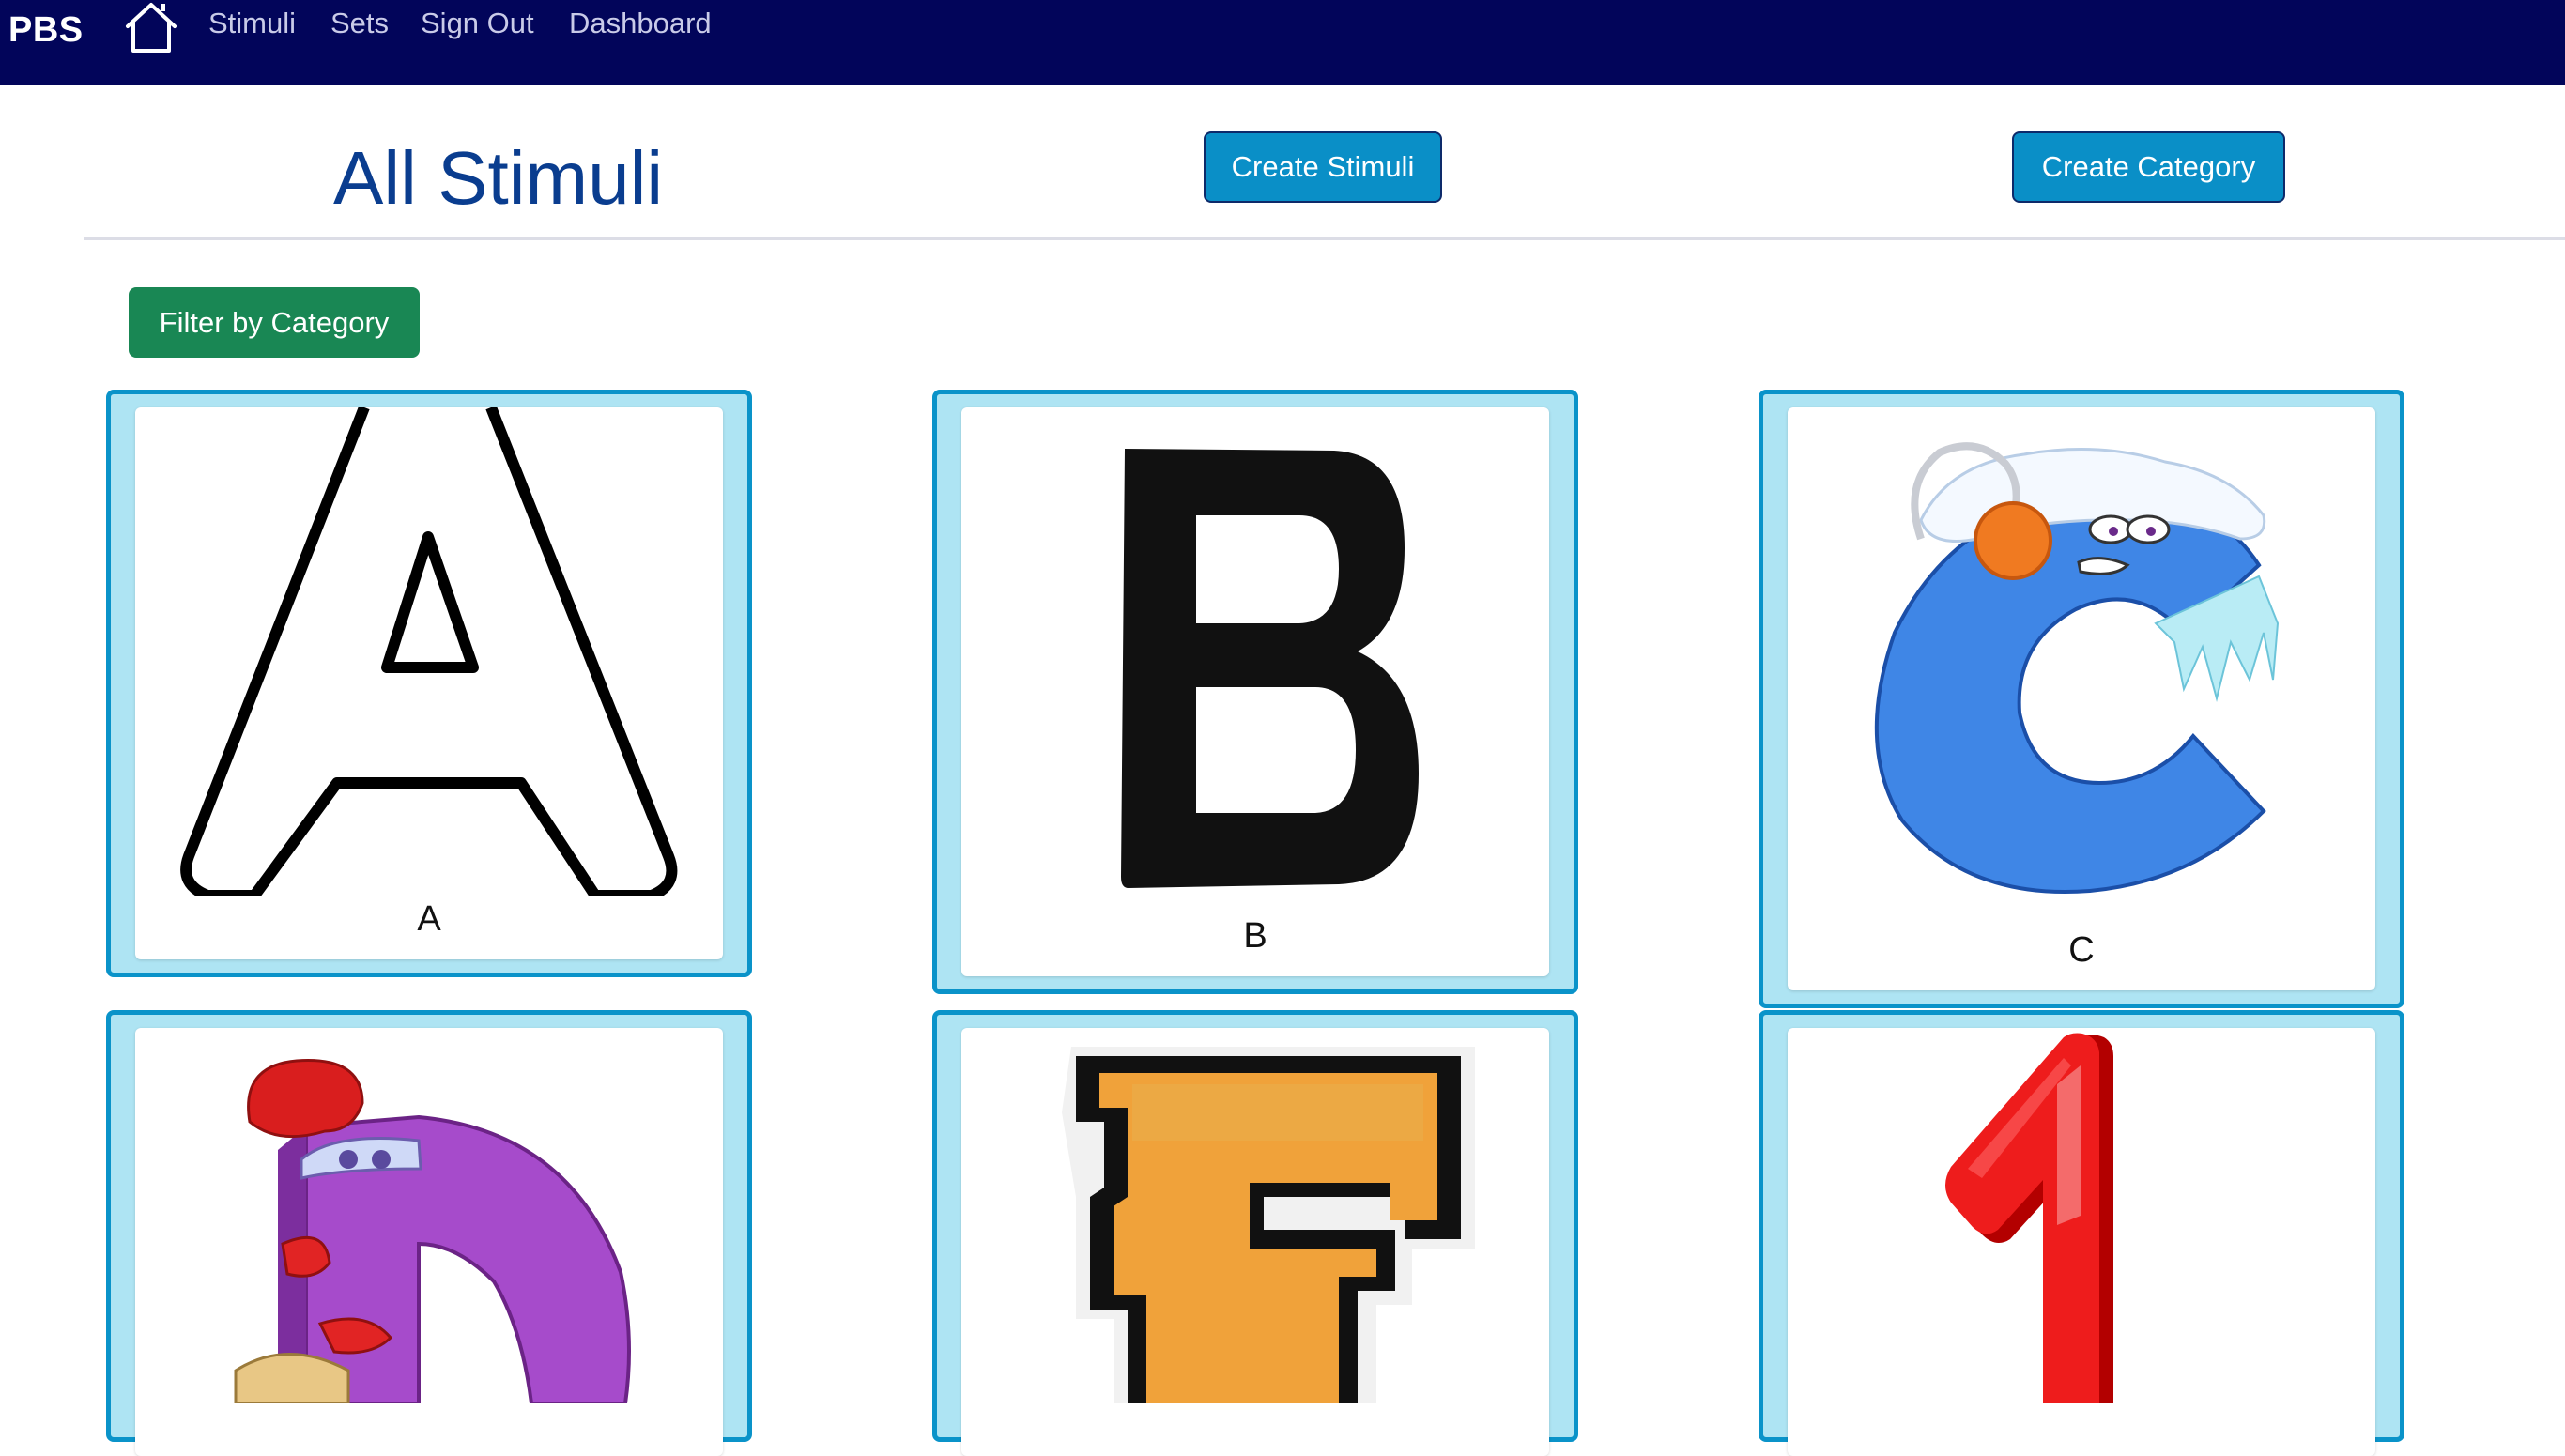 The image size is (2565, 1456). I want to click on header-divider, so click(1324, 238).